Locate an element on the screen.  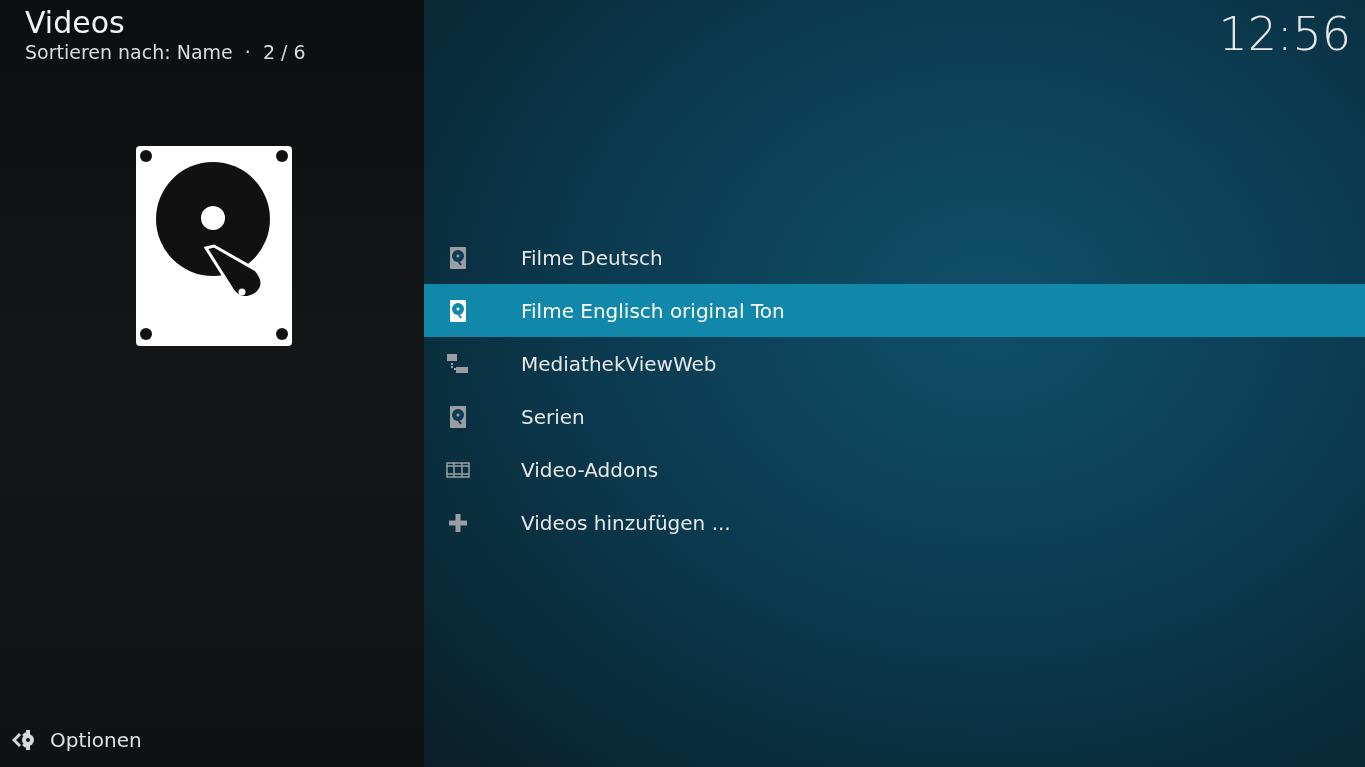
network-icon is located at coordinates (458, 363).